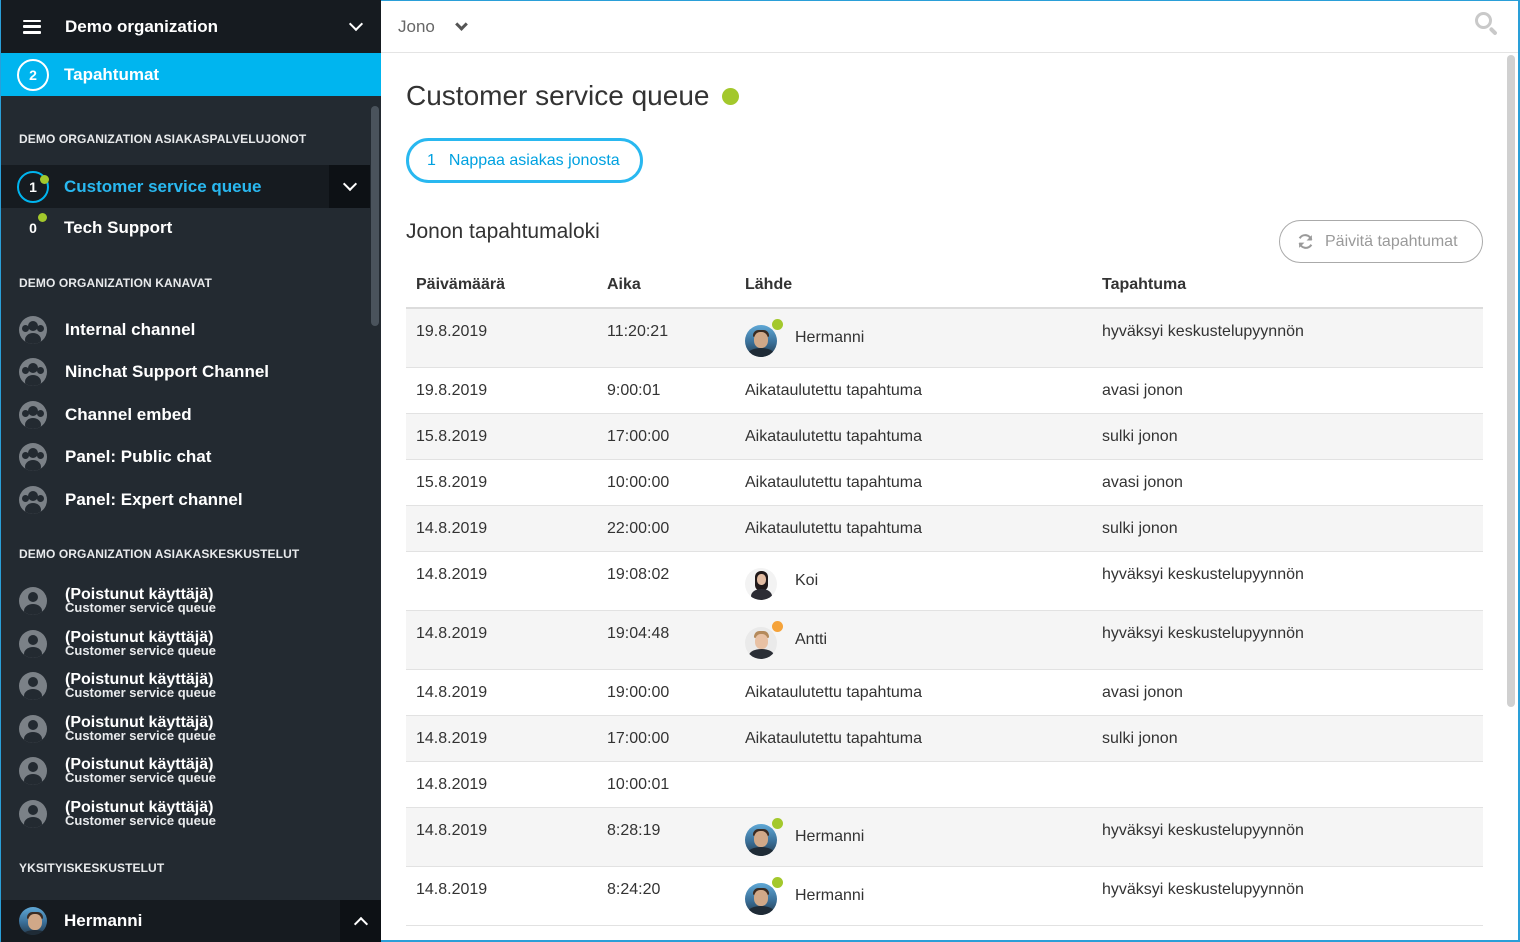  Describe the element at coordinates (191, 921) in the screenshot. I see `sidebar-item-private-hermanni: Hermanni` at that location.